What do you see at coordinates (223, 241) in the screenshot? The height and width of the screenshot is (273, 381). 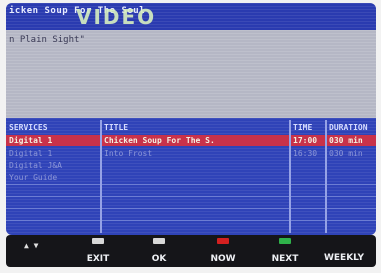 I see `now-key-swatch` at bounding box center [223, 241].